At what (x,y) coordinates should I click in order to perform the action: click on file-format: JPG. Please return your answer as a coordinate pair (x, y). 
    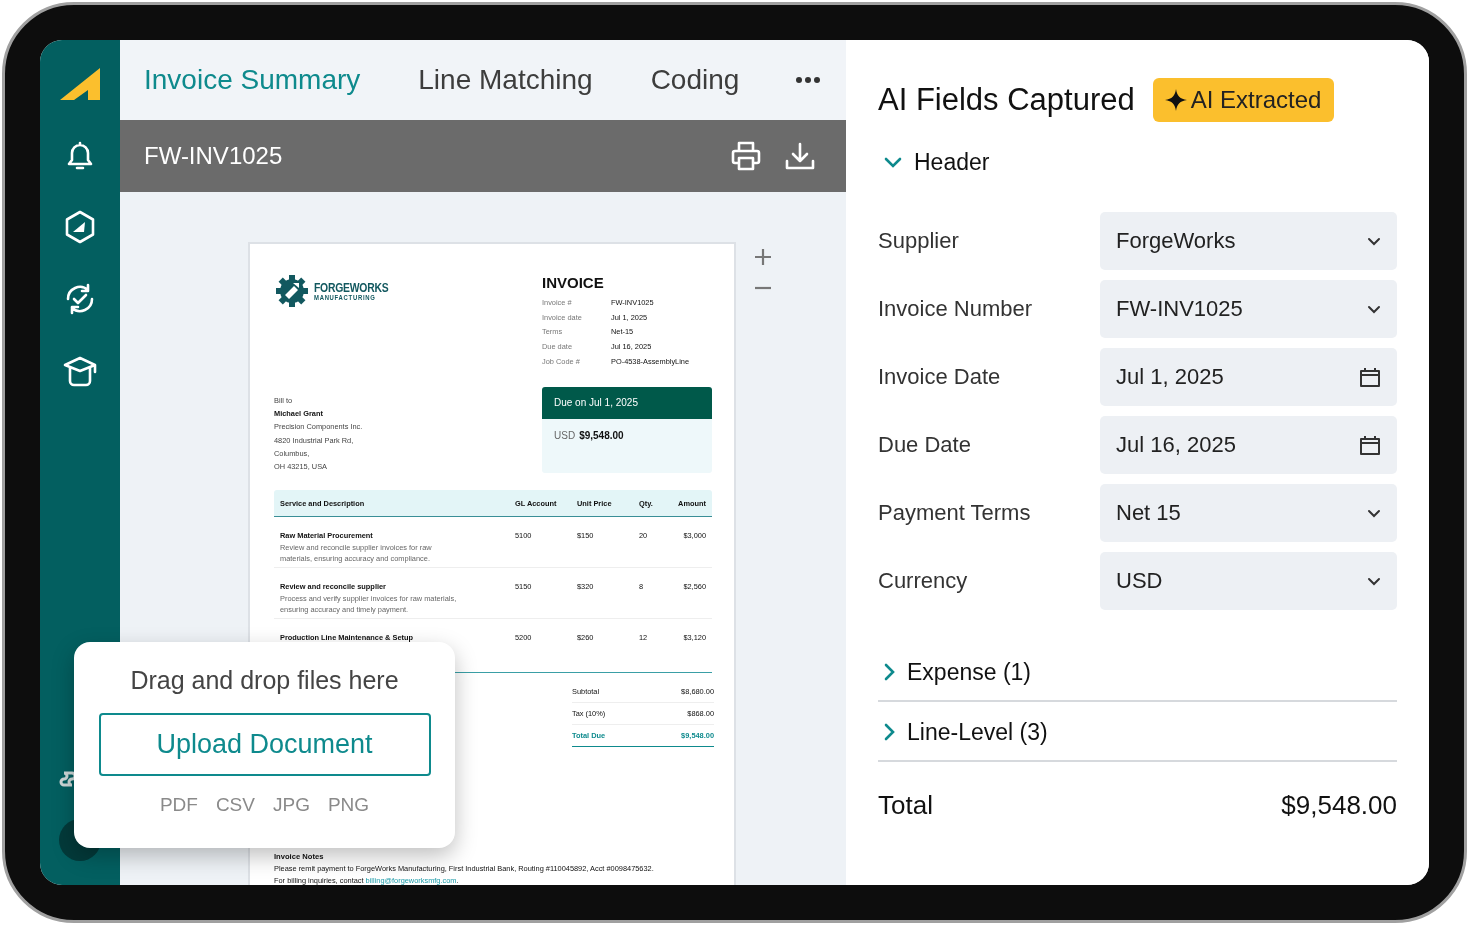
    Looking at the image, I should click on (291, 805).